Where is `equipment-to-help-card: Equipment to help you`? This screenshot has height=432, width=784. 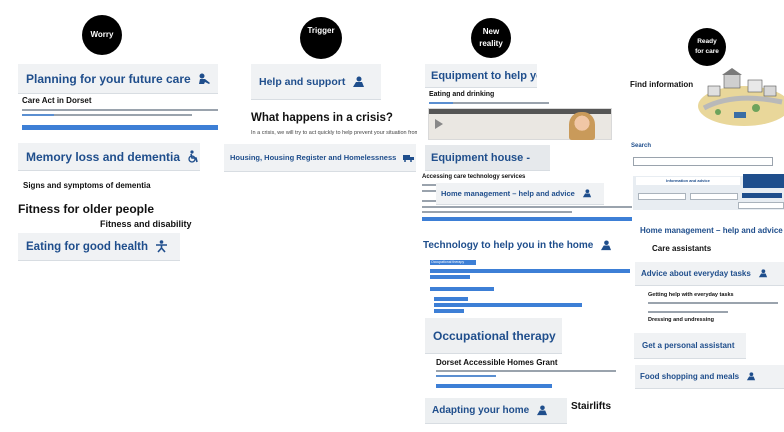 equipment-to-help-card: Equipment to help you is located at coordinates (481, 76).